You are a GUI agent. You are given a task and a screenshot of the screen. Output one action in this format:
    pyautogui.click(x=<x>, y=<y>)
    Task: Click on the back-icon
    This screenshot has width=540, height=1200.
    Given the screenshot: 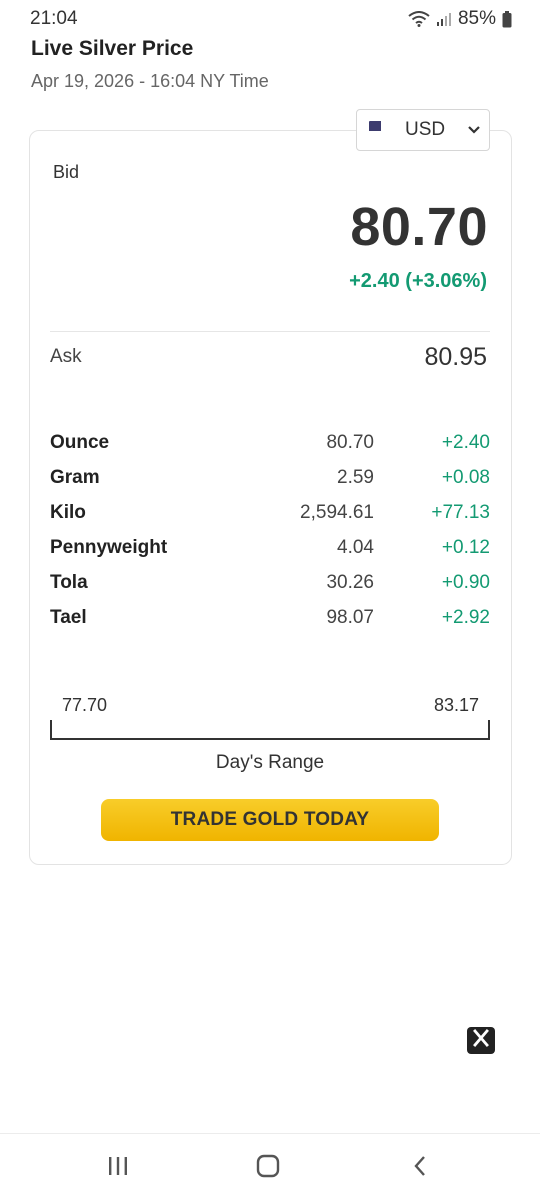 What is the action you would take?
    pyautogui.click(x=420, y=1168)
    